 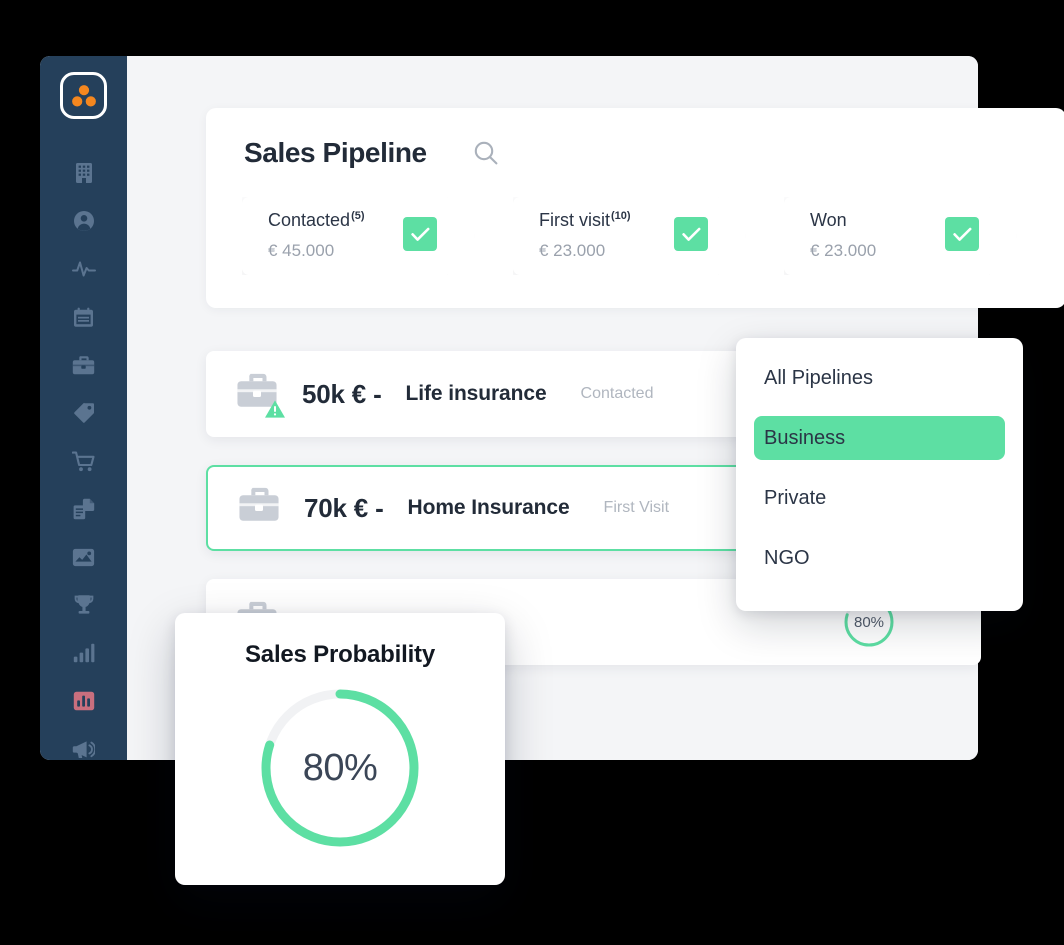 What do you see at coordinates (309, 220) in the screenshot?
I see `stage-label-text: Contacted` at bounding box center [309, 220].